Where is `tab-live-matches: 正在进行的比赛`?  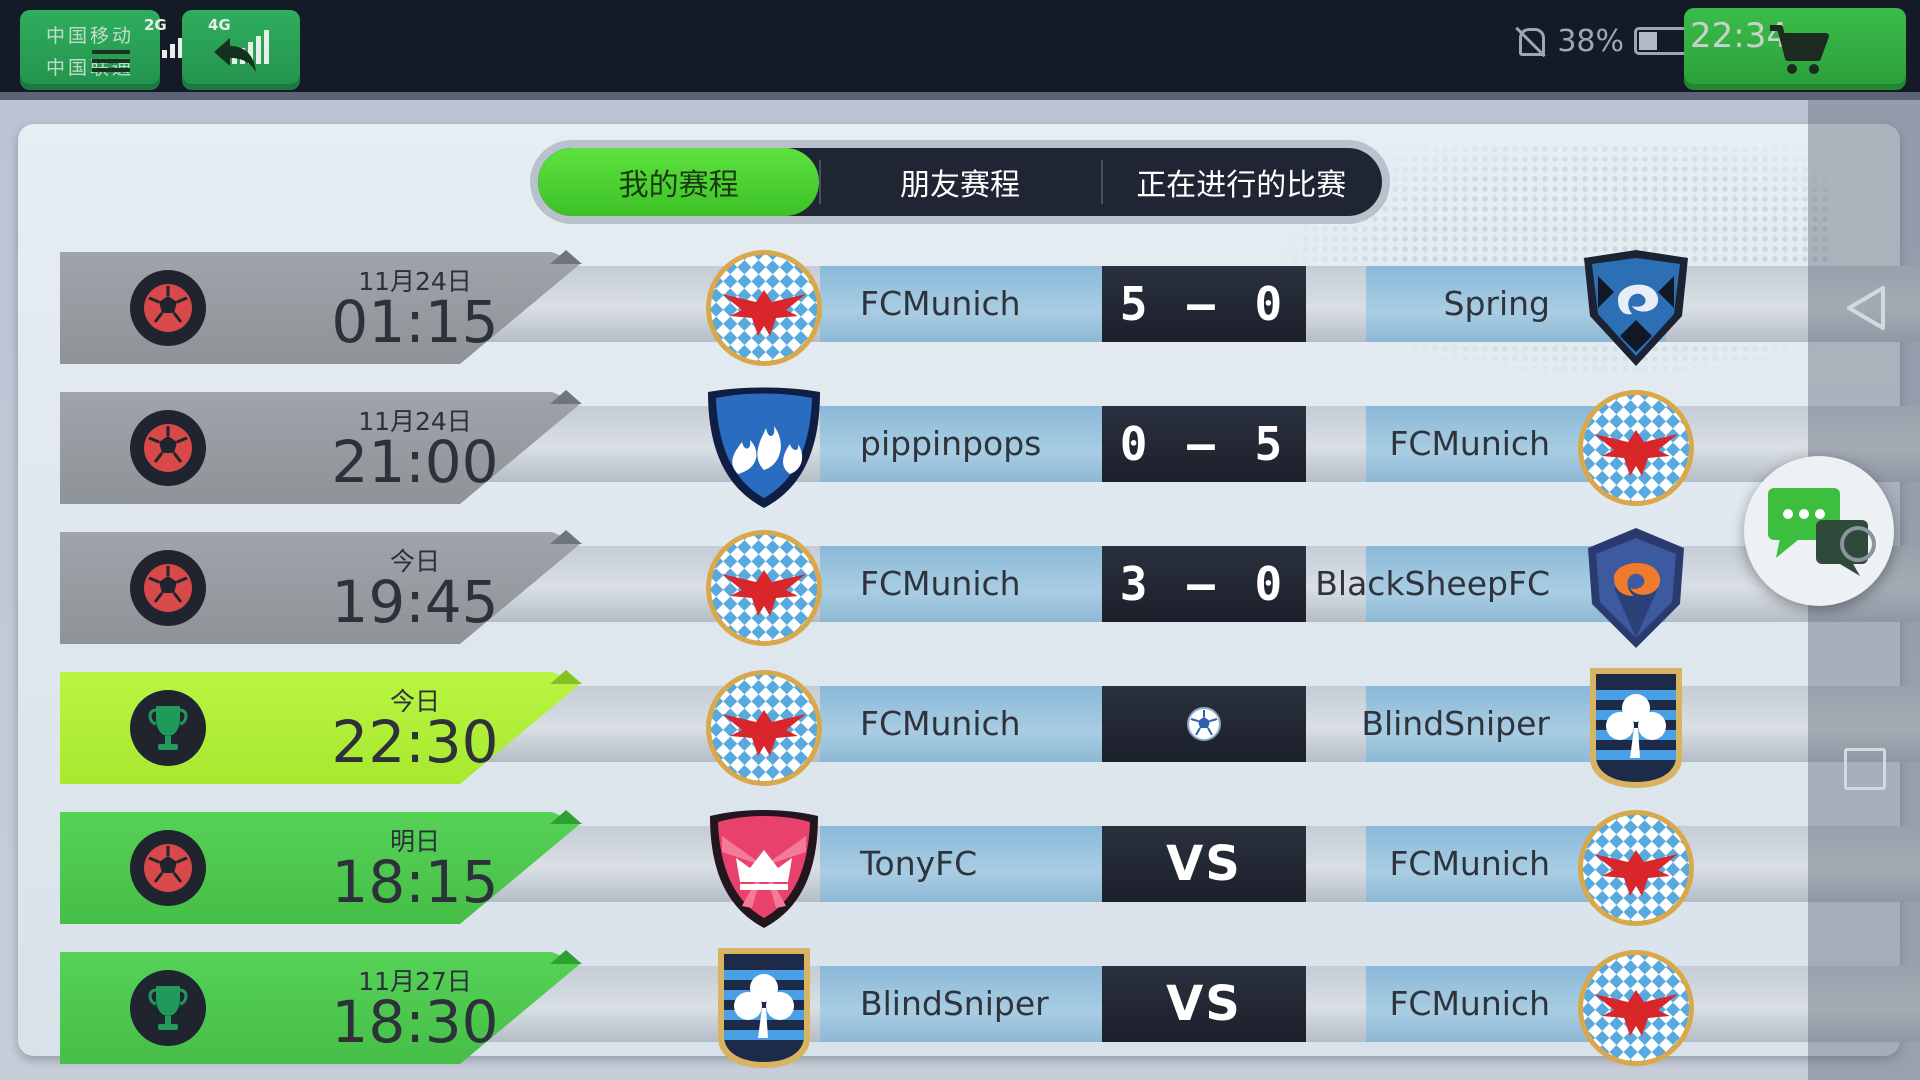
tab-live-matches: 正在进行的比赛 is located at coordinates (1241, 182).